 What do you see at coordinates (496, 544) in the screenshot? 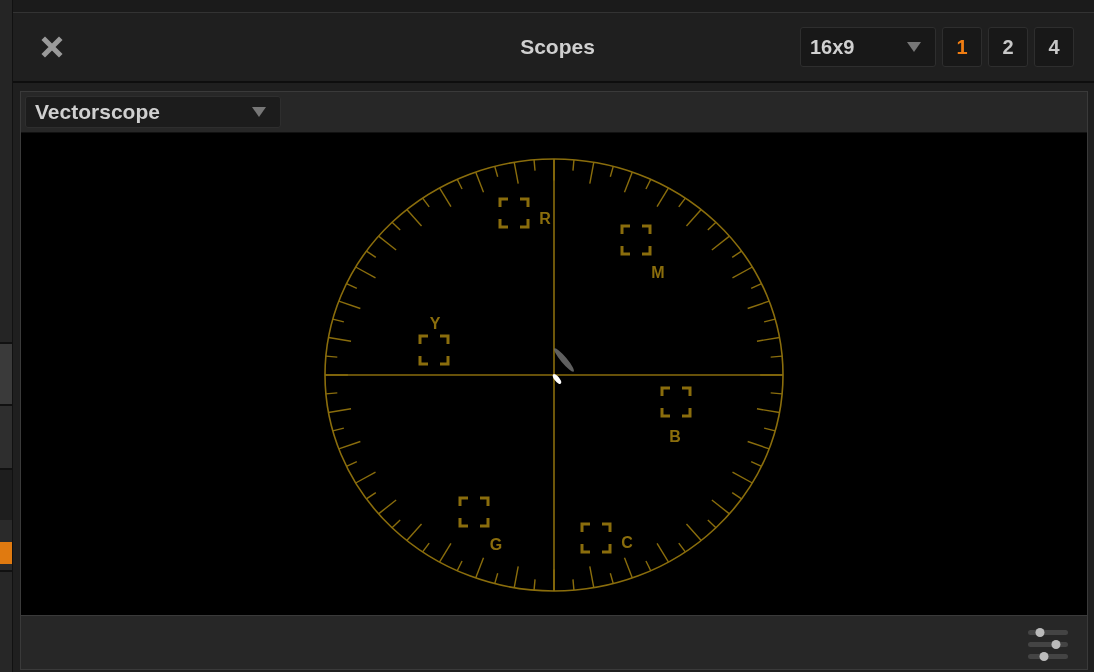
I see `target-label: G` at bounding box center [496, 544].